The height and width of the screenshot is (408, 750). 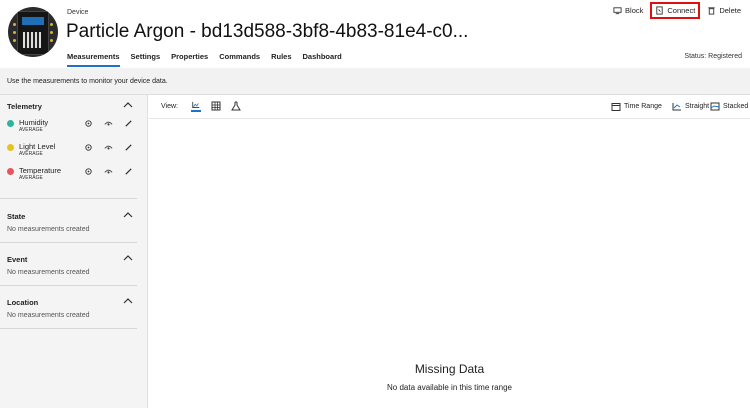 I want to click on view-label: View:, so click(x=169, y=106).